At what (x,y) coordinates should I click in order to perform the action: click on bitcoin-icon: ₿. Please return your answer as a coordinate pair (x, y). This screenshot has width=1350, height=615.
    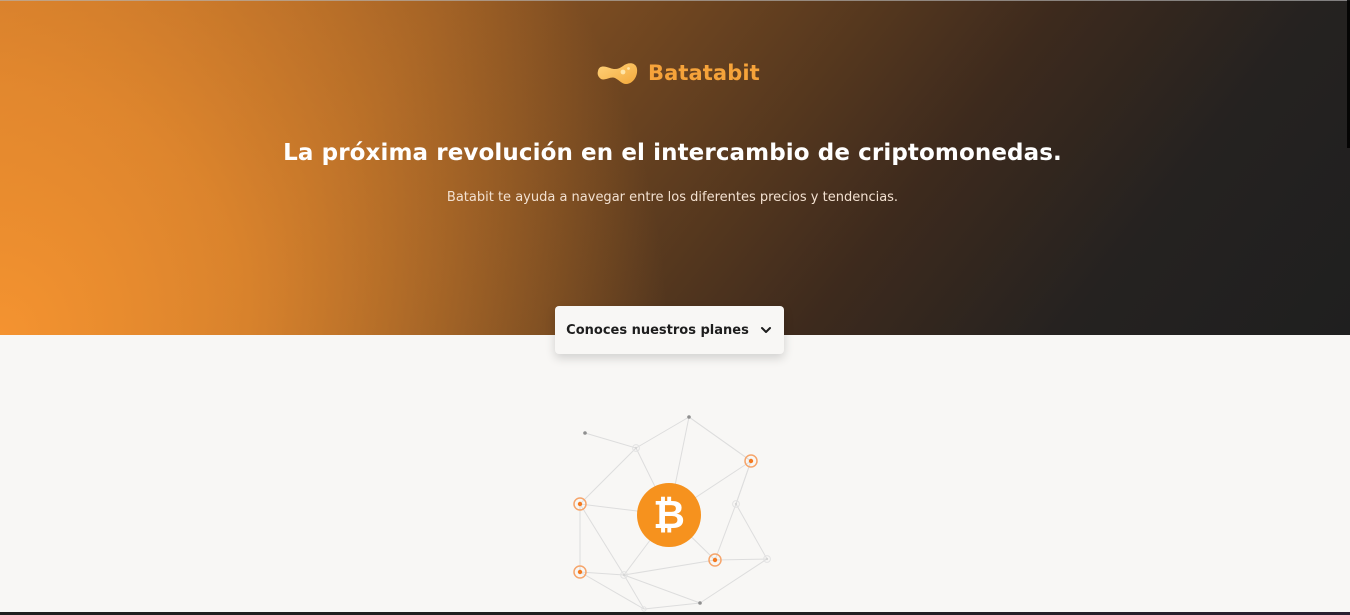
    Looking at the image, I should click on (669, 515).